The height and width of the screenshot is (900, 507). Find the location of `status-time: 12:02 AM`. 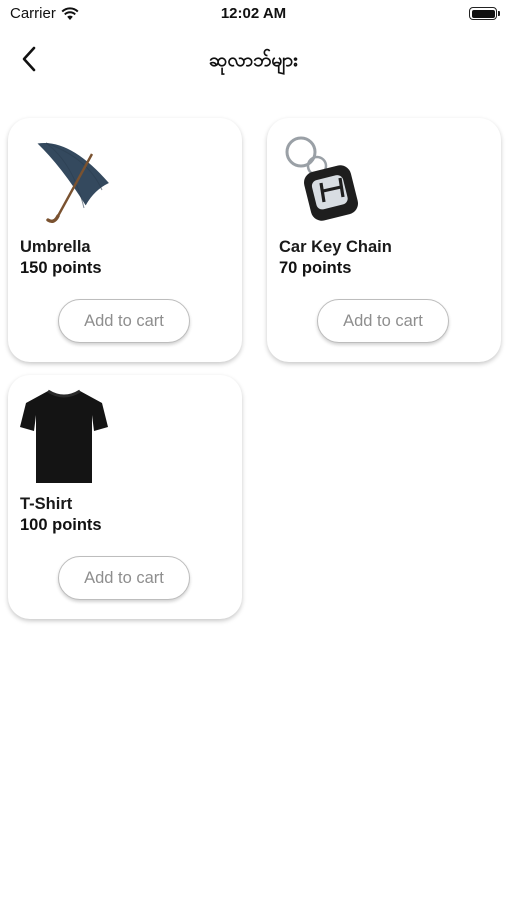

status-time: 12:02 AM is located at coordinates (253, 13).